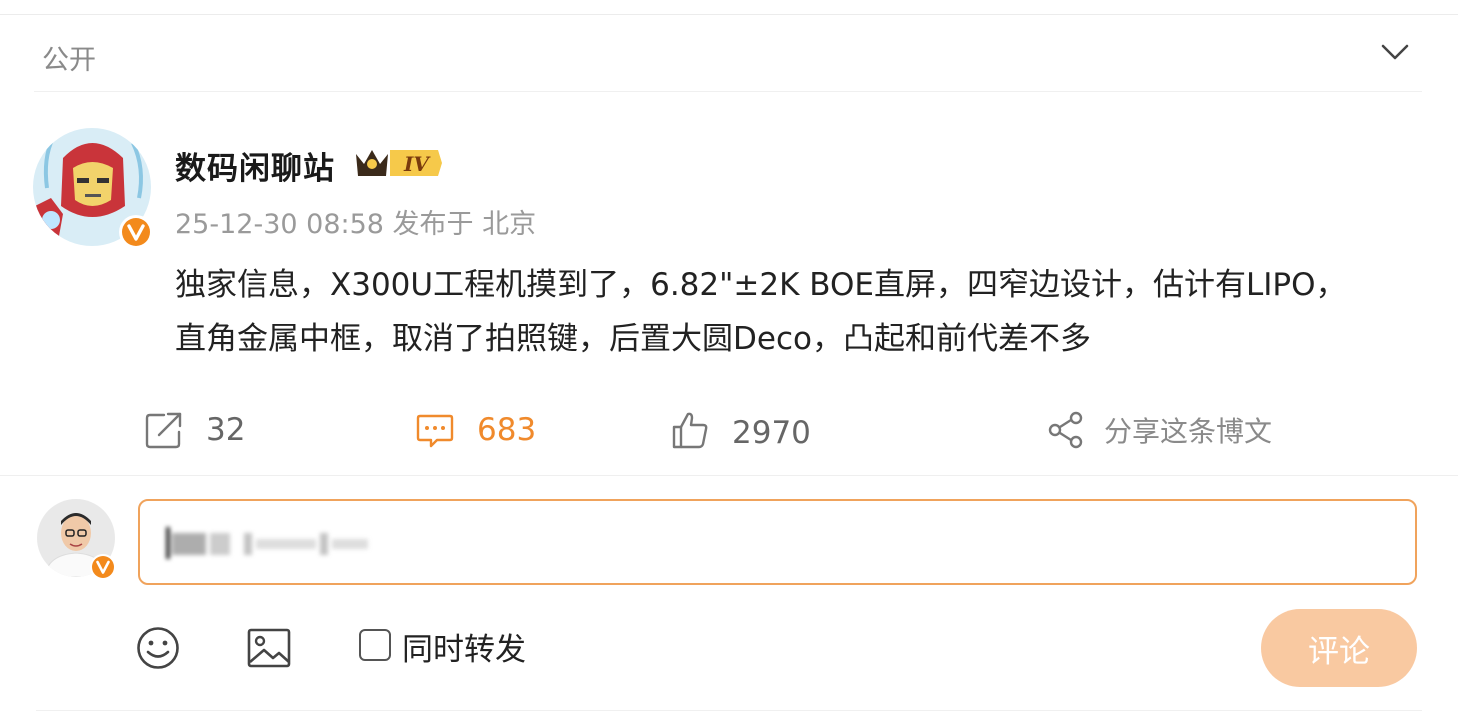 The height and width of the screenshot is (712, 1458). Describe the element at coordinates (226, 430) in the screenshot. I see `repost-count: 32` at that location.